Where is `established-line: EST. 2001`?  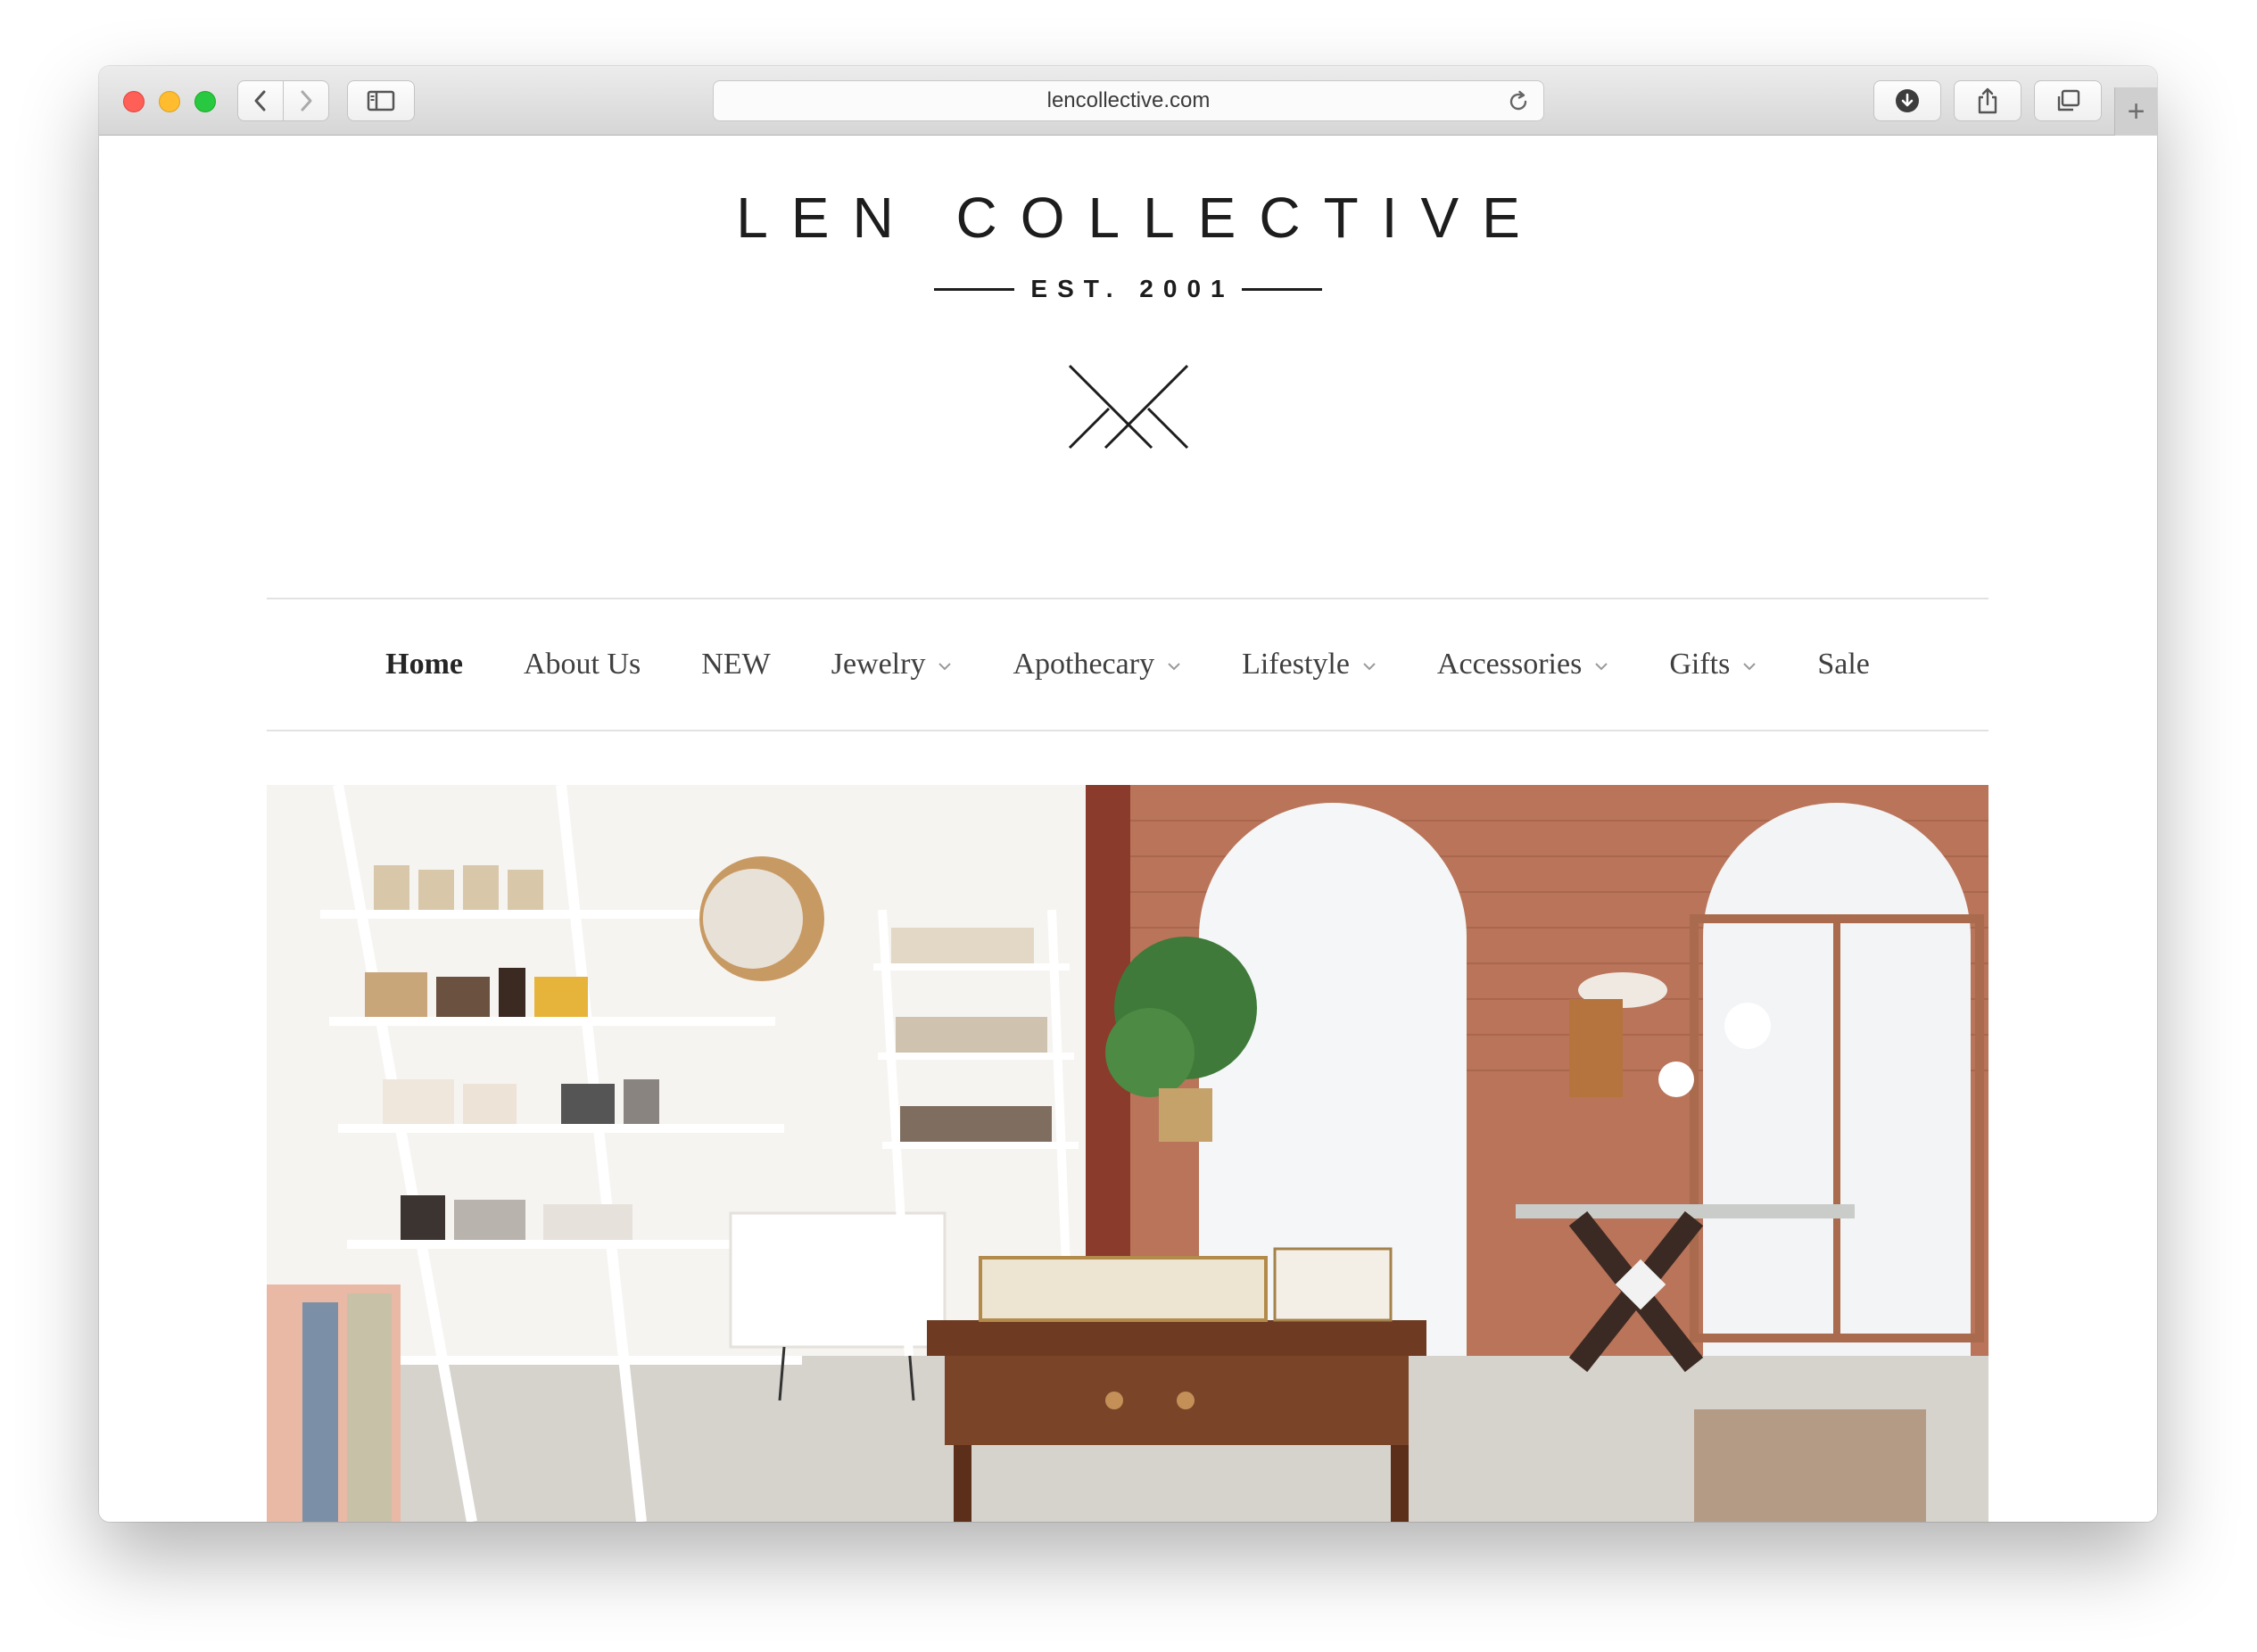 established-line: EST. 2001 is located at coordinates (1128, 289).